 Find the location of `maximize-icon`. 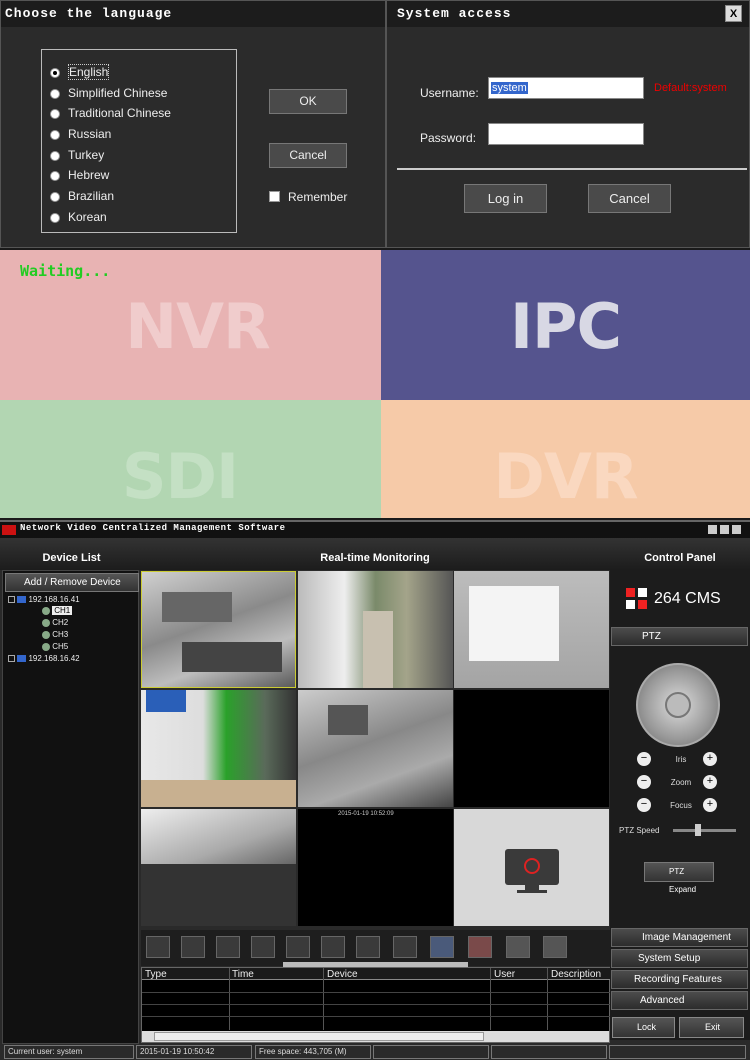

maximize-icon is located at coordinates (724, 529).